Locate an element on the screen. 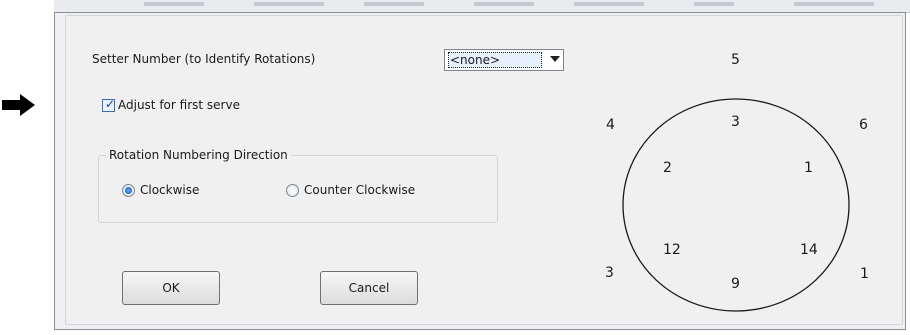 Image resolution: width=910 pixels, height=335 pixels. inner-number-top: 3 is located at coordinates (735, 122).